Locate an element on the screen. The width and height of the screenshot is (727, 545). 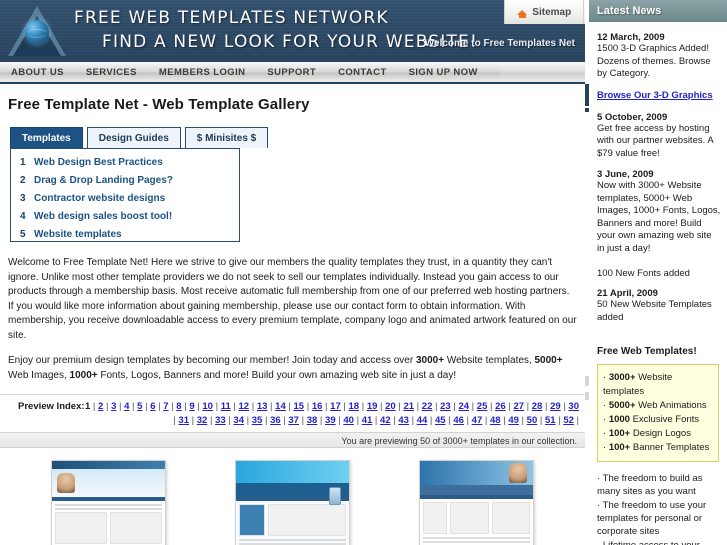
pagination-page-48: 48 is located at coordinates (495, 420).